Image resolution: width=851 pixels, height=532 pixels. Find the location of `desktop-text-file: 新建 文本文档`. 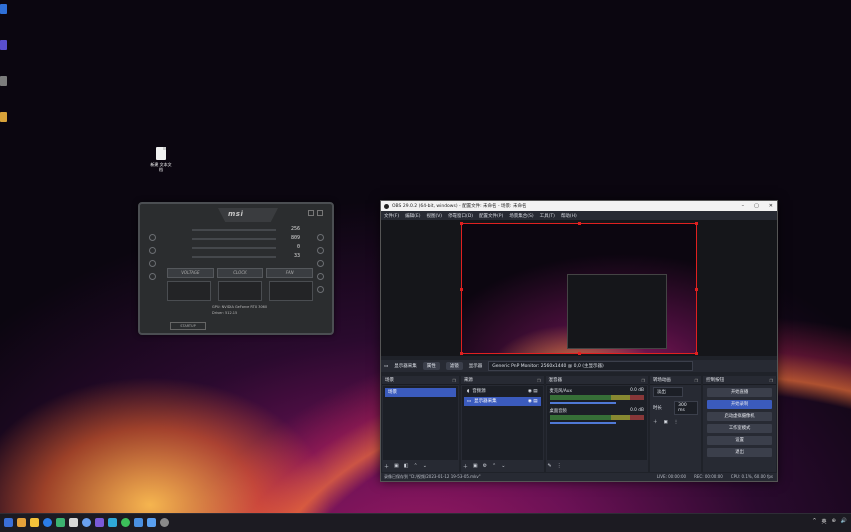

desktop-text-file: 新建 文本文档 is located at coordinates (161, 159).